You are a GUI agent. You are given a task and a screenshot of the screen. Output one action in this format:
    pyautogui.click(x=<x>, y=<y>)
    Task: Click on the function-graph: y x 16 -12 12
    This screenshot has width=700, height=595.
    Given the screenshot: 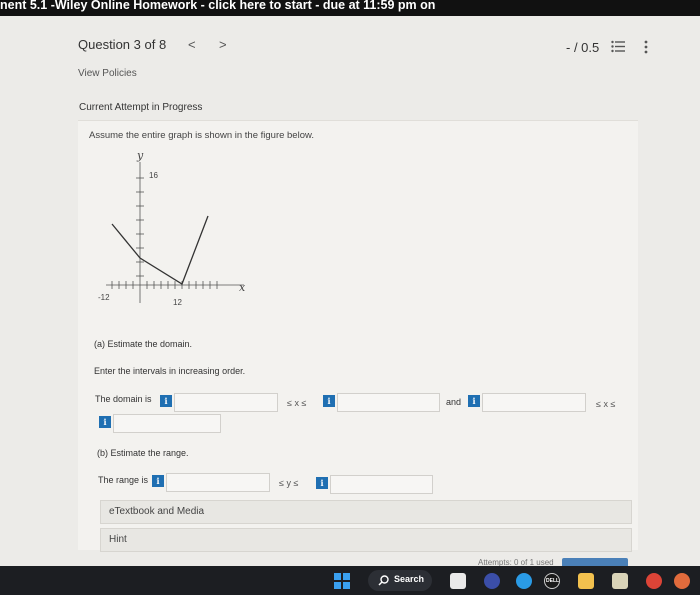 What is the action you would take?
    pyautogui.click(x=172, y=228)
    